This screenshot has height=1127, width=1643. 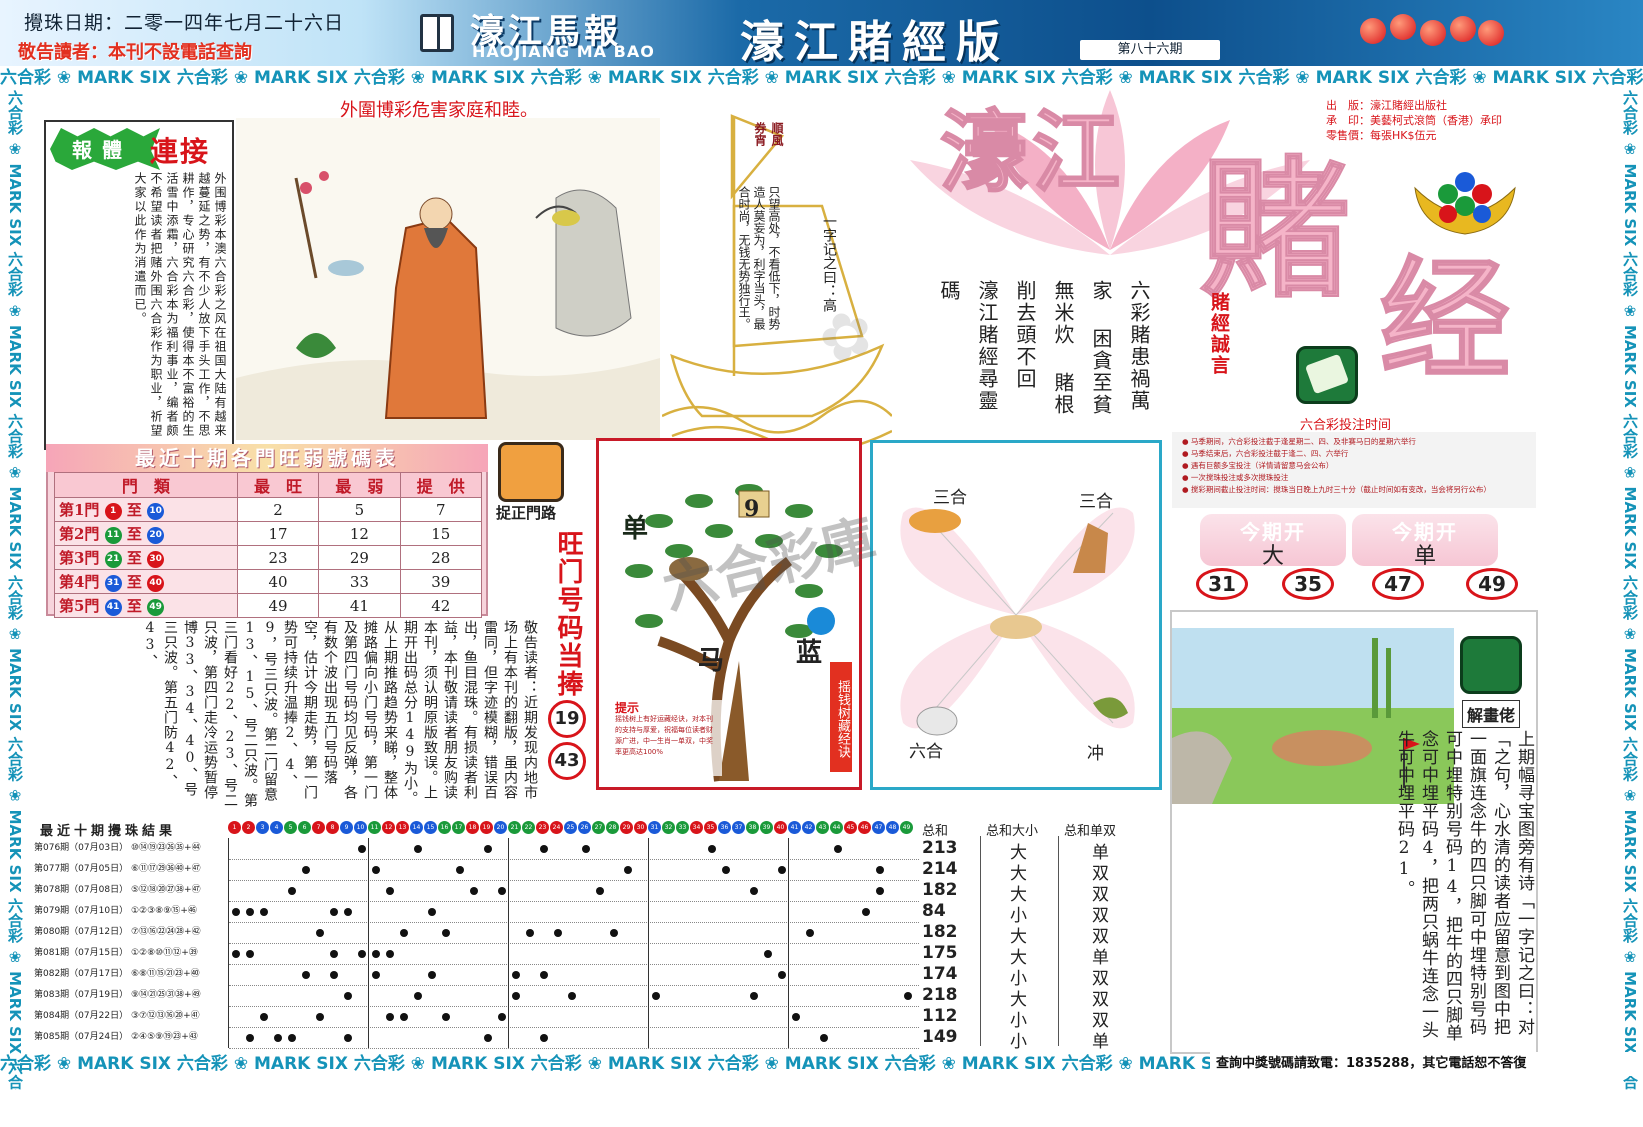 What do you see at coordinates (360, 827) in the screenshot?
I see `ball-number: 10` at bounding box center [360, 827].